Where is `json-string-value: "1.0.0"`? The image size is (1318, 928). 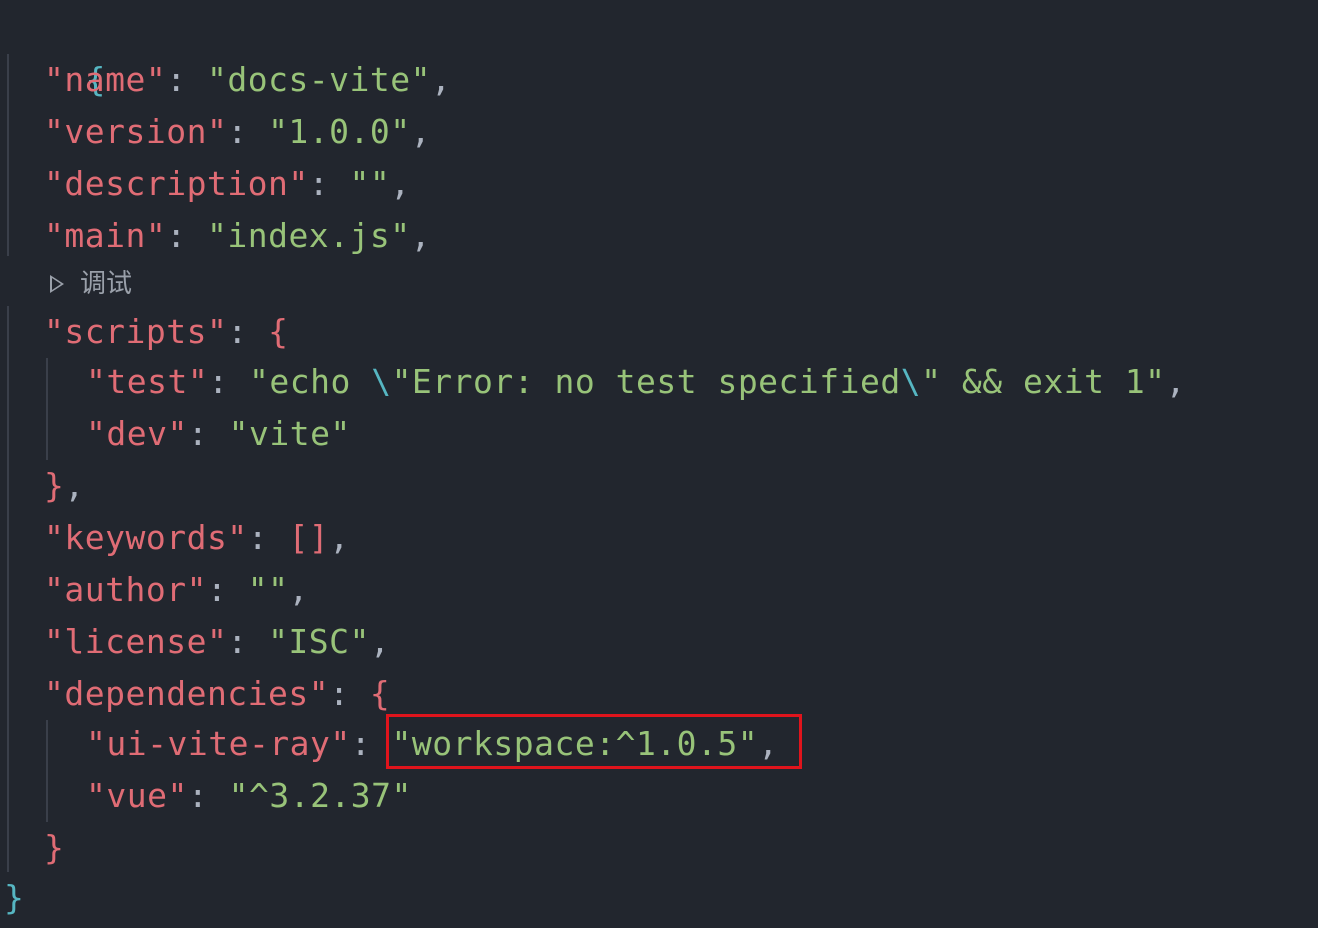 json-string-value: "1.0.0" is located at coordinates (339, 131).